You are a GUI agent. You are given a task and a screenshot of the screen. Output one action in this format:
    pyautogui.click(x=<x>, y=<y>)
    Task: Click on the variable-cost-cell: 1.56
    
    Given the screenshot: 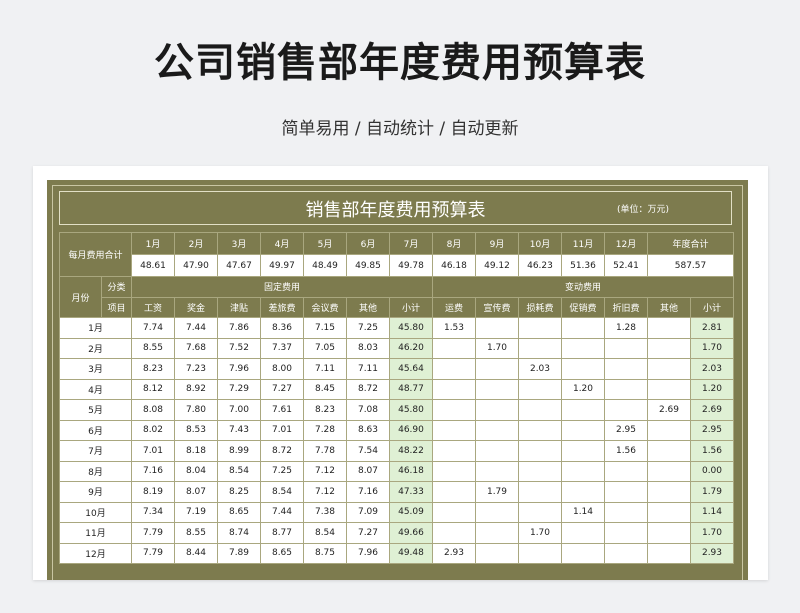 What is the action you would take?
    pyautogui.click(x=626, y=451)
    